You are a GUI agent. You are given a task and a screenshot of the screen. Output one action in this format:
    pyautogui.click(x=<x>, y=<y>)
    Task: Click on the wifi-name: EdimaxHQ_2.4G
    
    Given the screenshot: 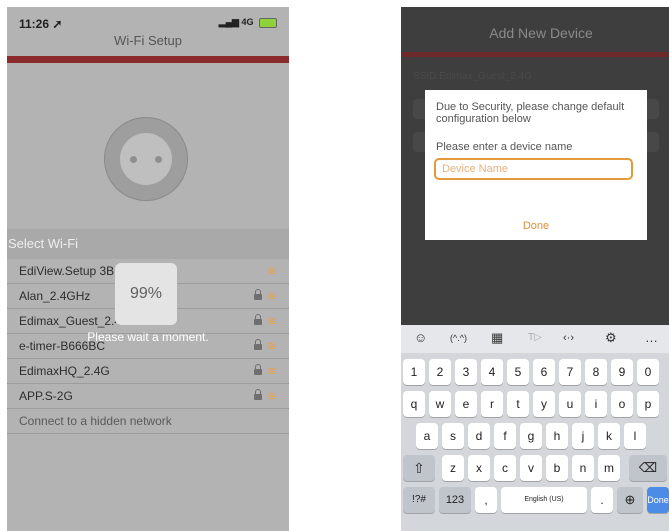 What is the action you would take?
    pyautogui.click(x=64, y=371)
    